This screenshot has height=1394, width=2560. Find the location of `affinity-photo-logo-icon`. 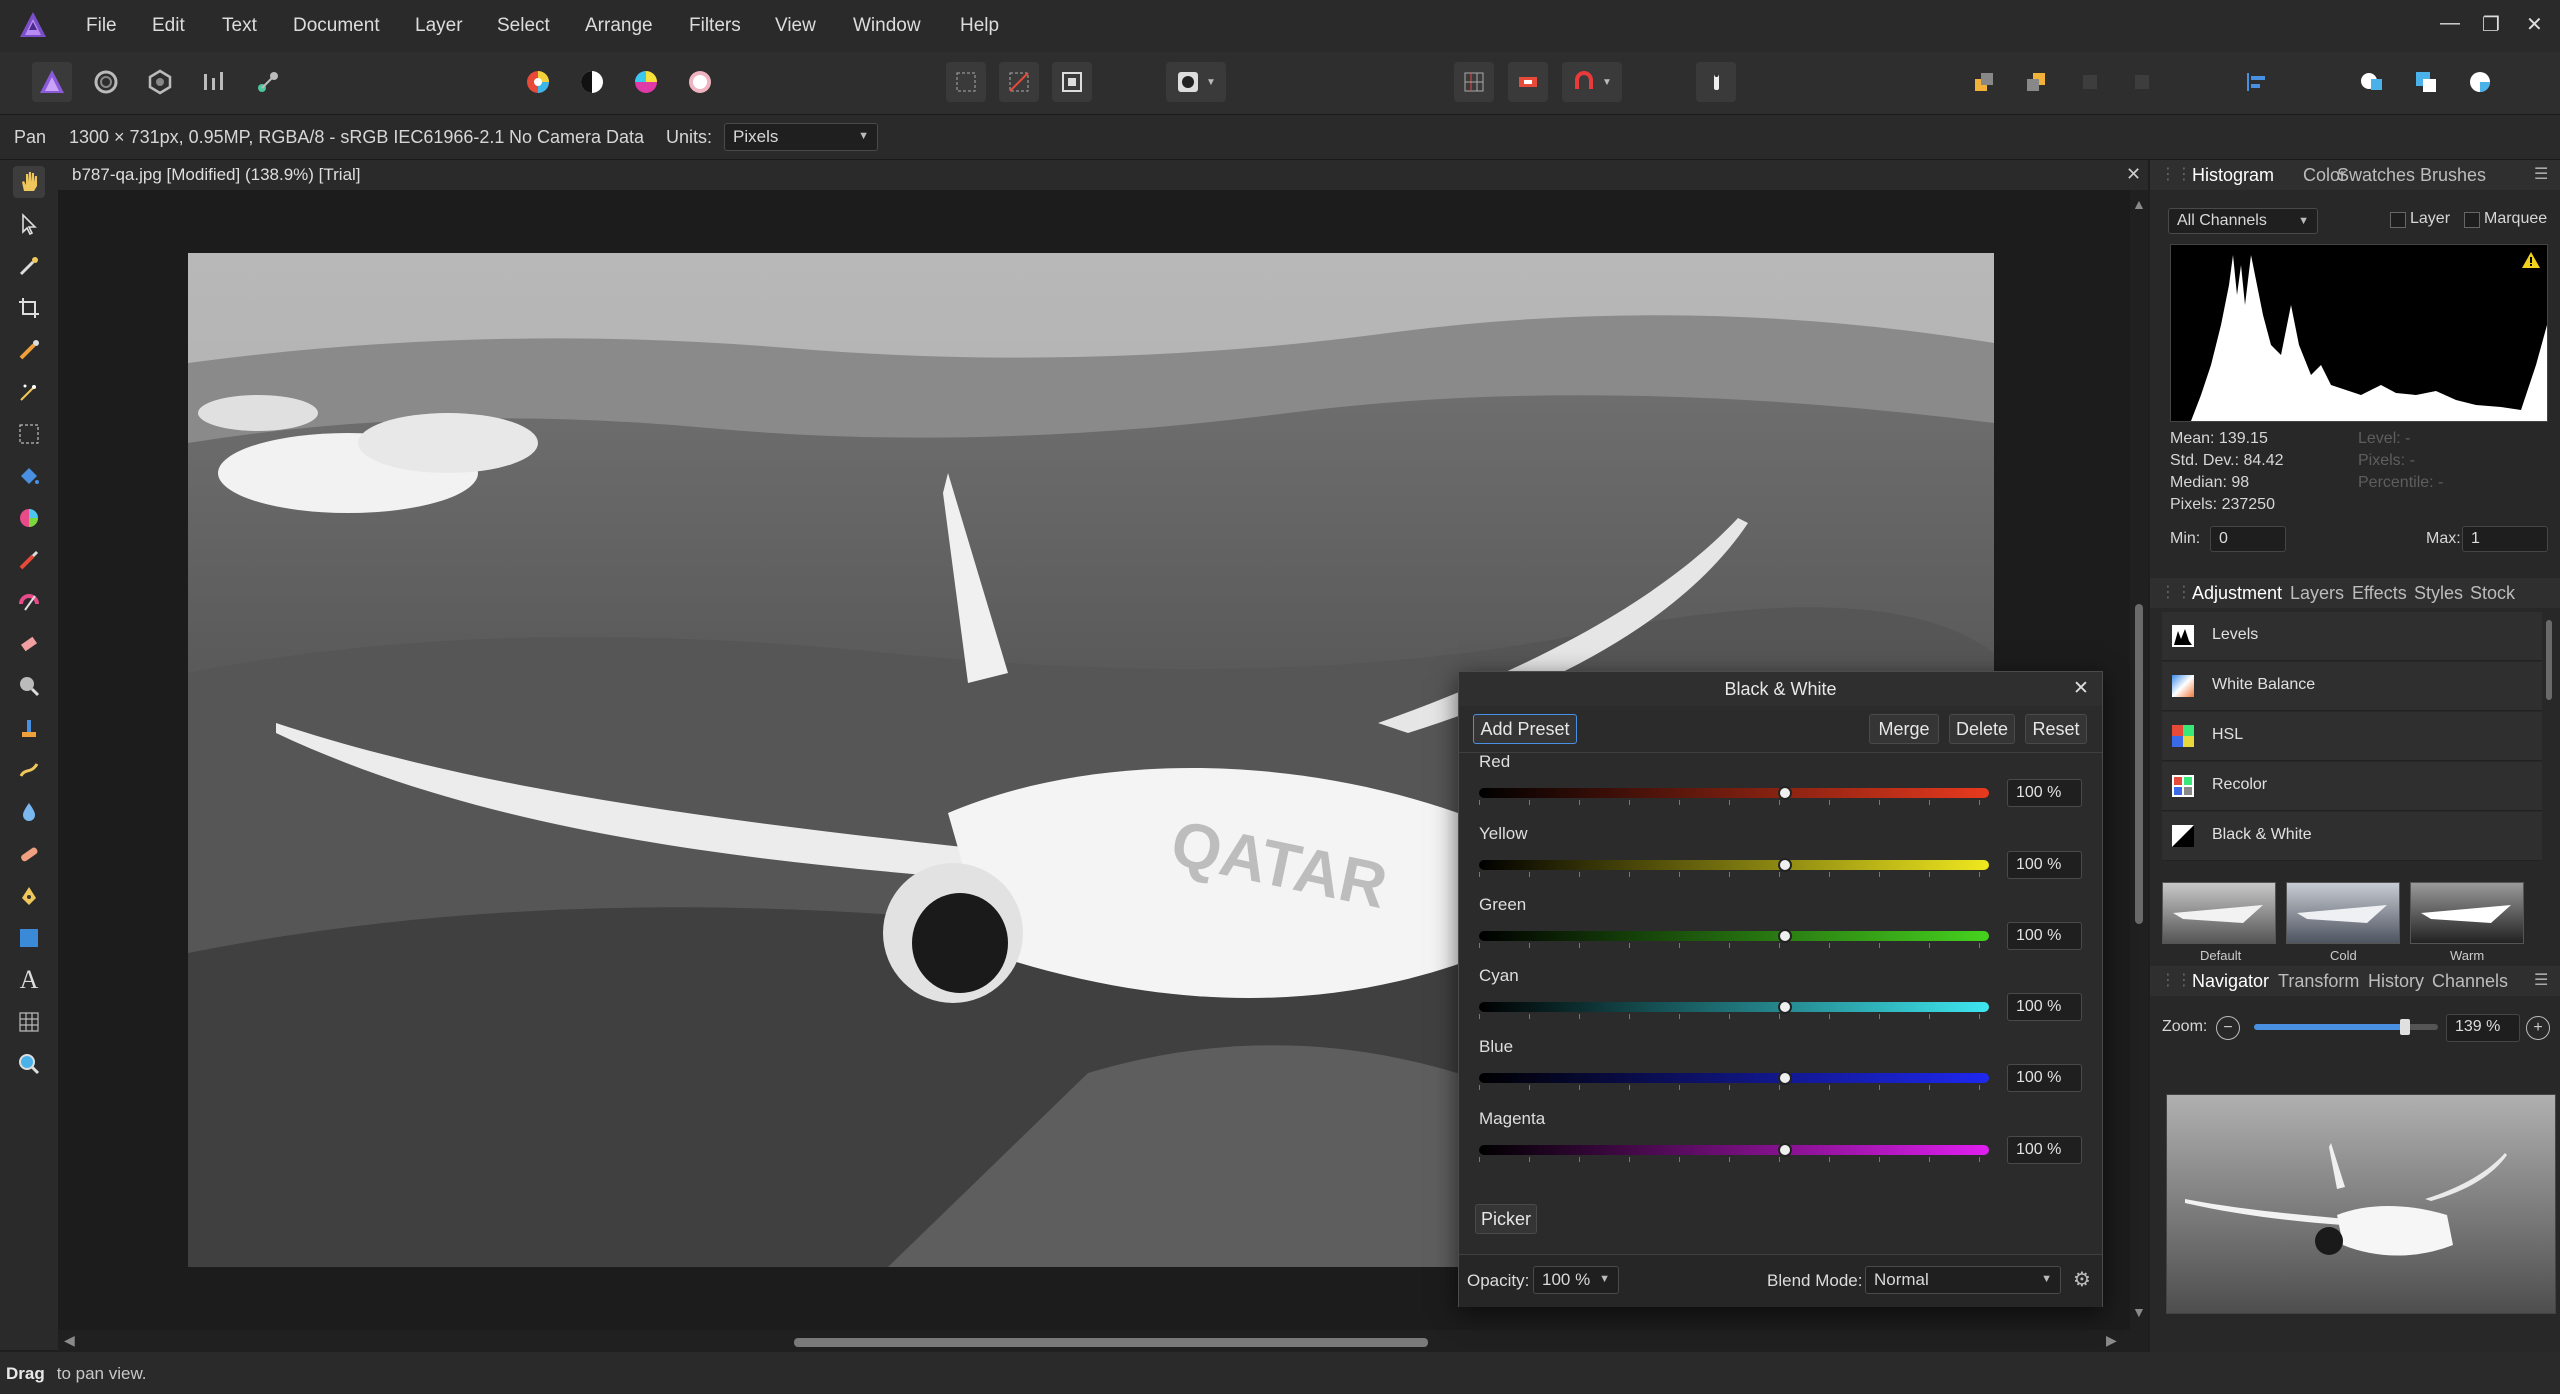

affinity-photo-logo-icon is located at coordinates (33, 25).